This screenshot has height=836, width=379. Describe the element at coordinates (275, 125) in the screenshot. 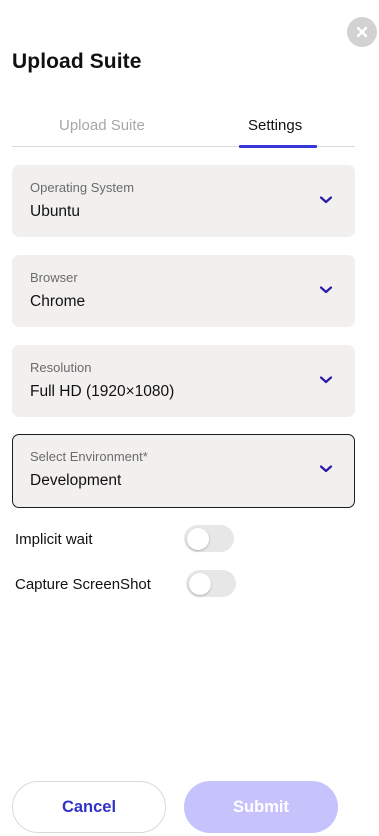

I see `tab-settings: Settings` at that location.